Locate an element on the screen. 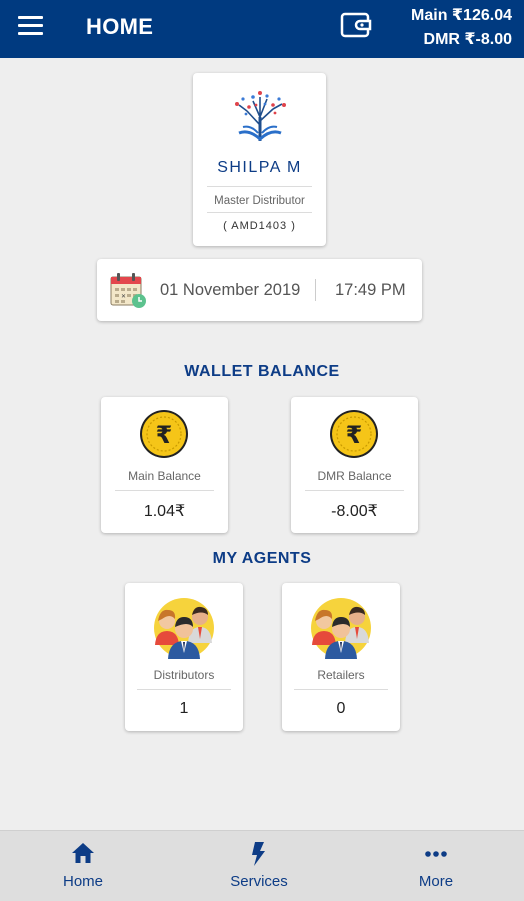 The height and width of the screenshot is (901, 524). retailers-count: 0 is located at coordinates (341, 708).